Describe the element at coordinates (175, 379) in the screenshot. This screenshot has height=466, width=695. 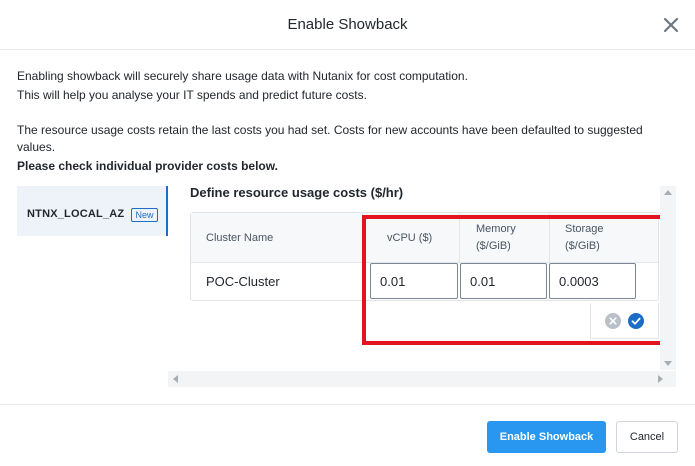
I see `scroll-left-icon` at that location.